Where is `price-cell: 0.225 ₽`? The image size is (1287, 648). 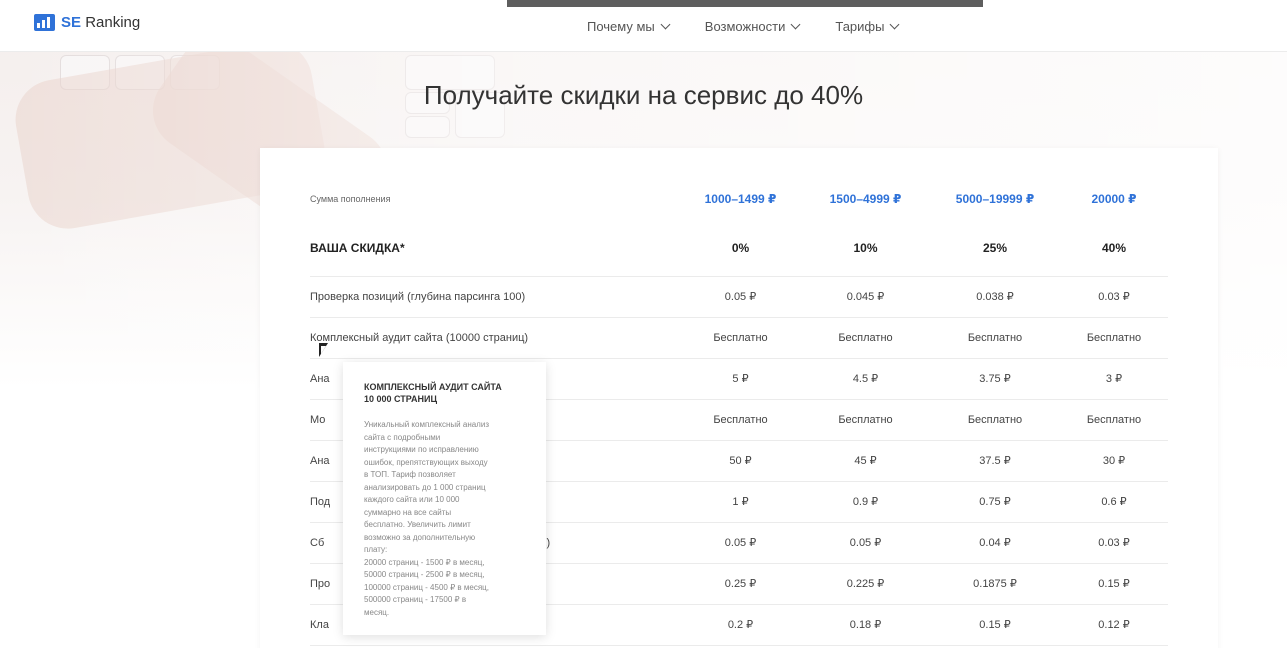
price-cell: 0.225 ₽ is located at coordinates (865, 584).